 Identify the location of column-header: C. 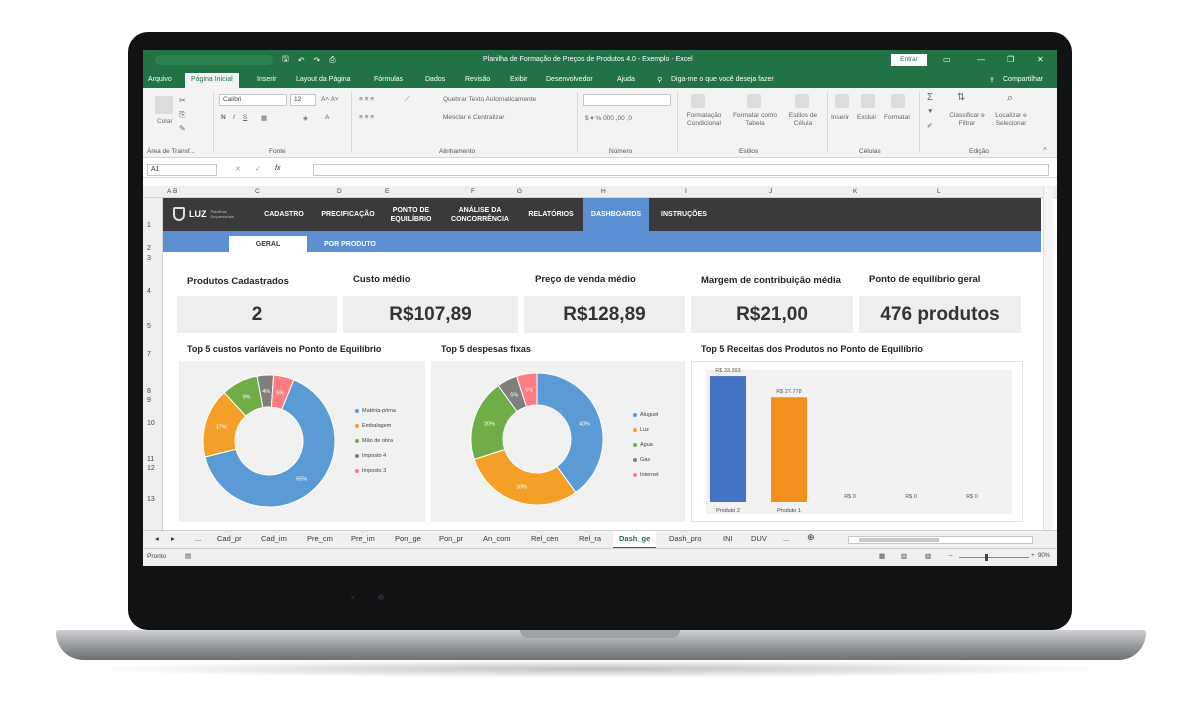
(257, 191).